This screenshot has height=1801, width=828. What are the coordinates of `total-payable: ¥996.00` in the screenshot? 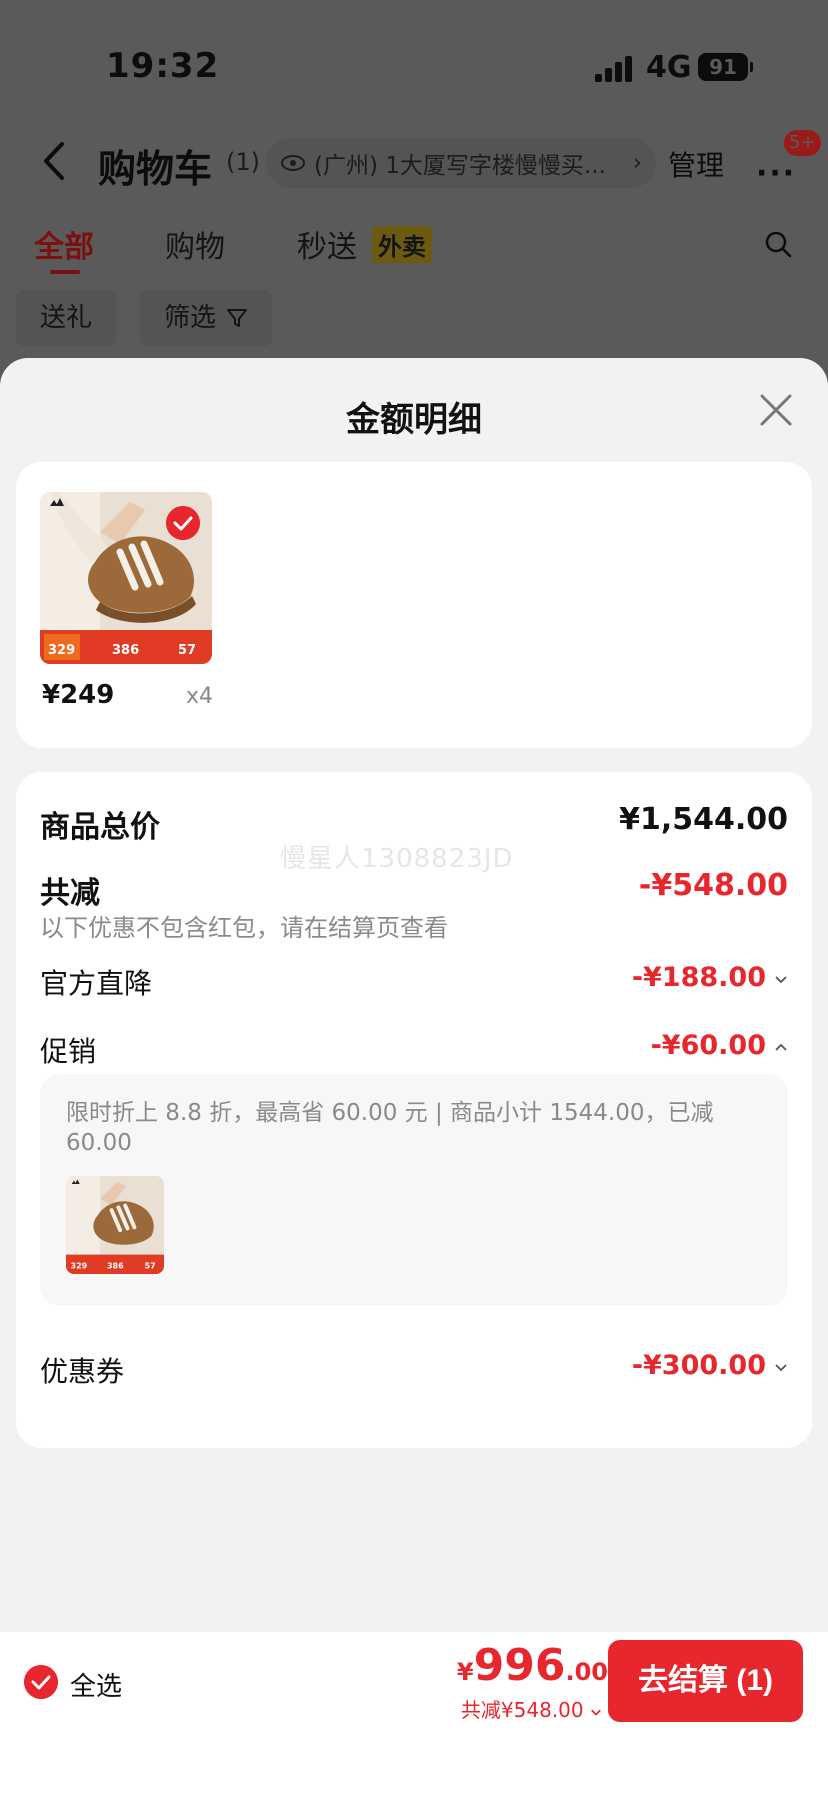 It's located at (532, 1665).